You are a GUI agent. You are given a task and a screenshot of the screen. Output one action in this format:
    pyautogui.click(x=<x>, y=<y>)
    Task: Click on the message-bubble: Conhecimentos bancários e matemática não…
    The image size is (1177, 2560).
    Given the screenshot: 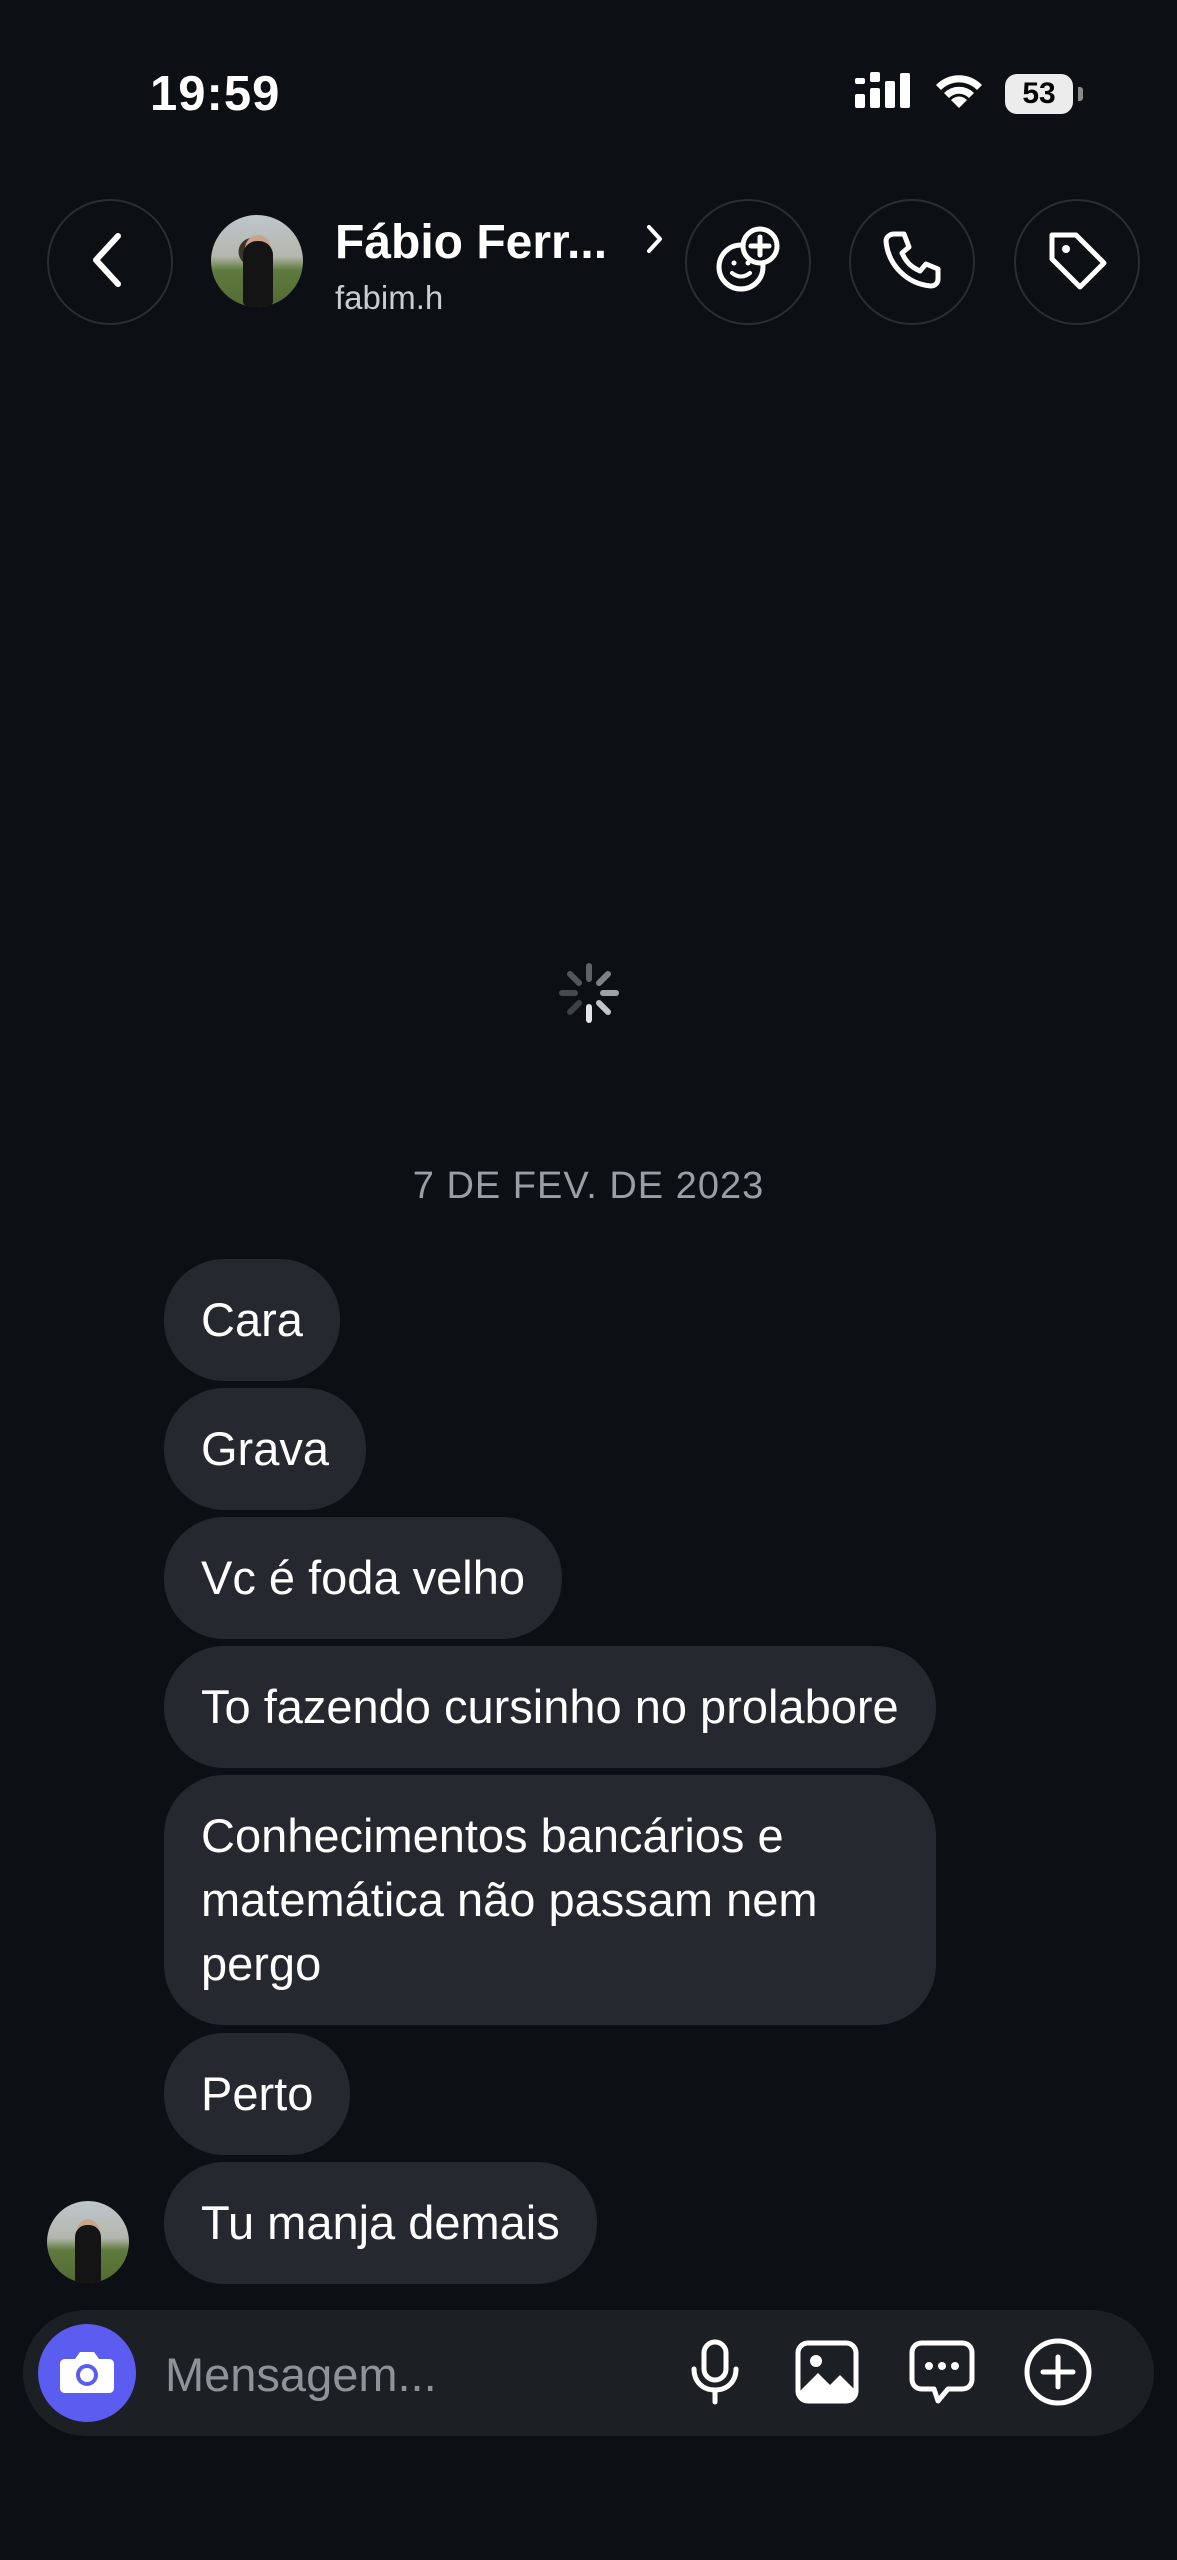 What is the action you would take?
    pyautogui.click(x=550, y=1900)
    